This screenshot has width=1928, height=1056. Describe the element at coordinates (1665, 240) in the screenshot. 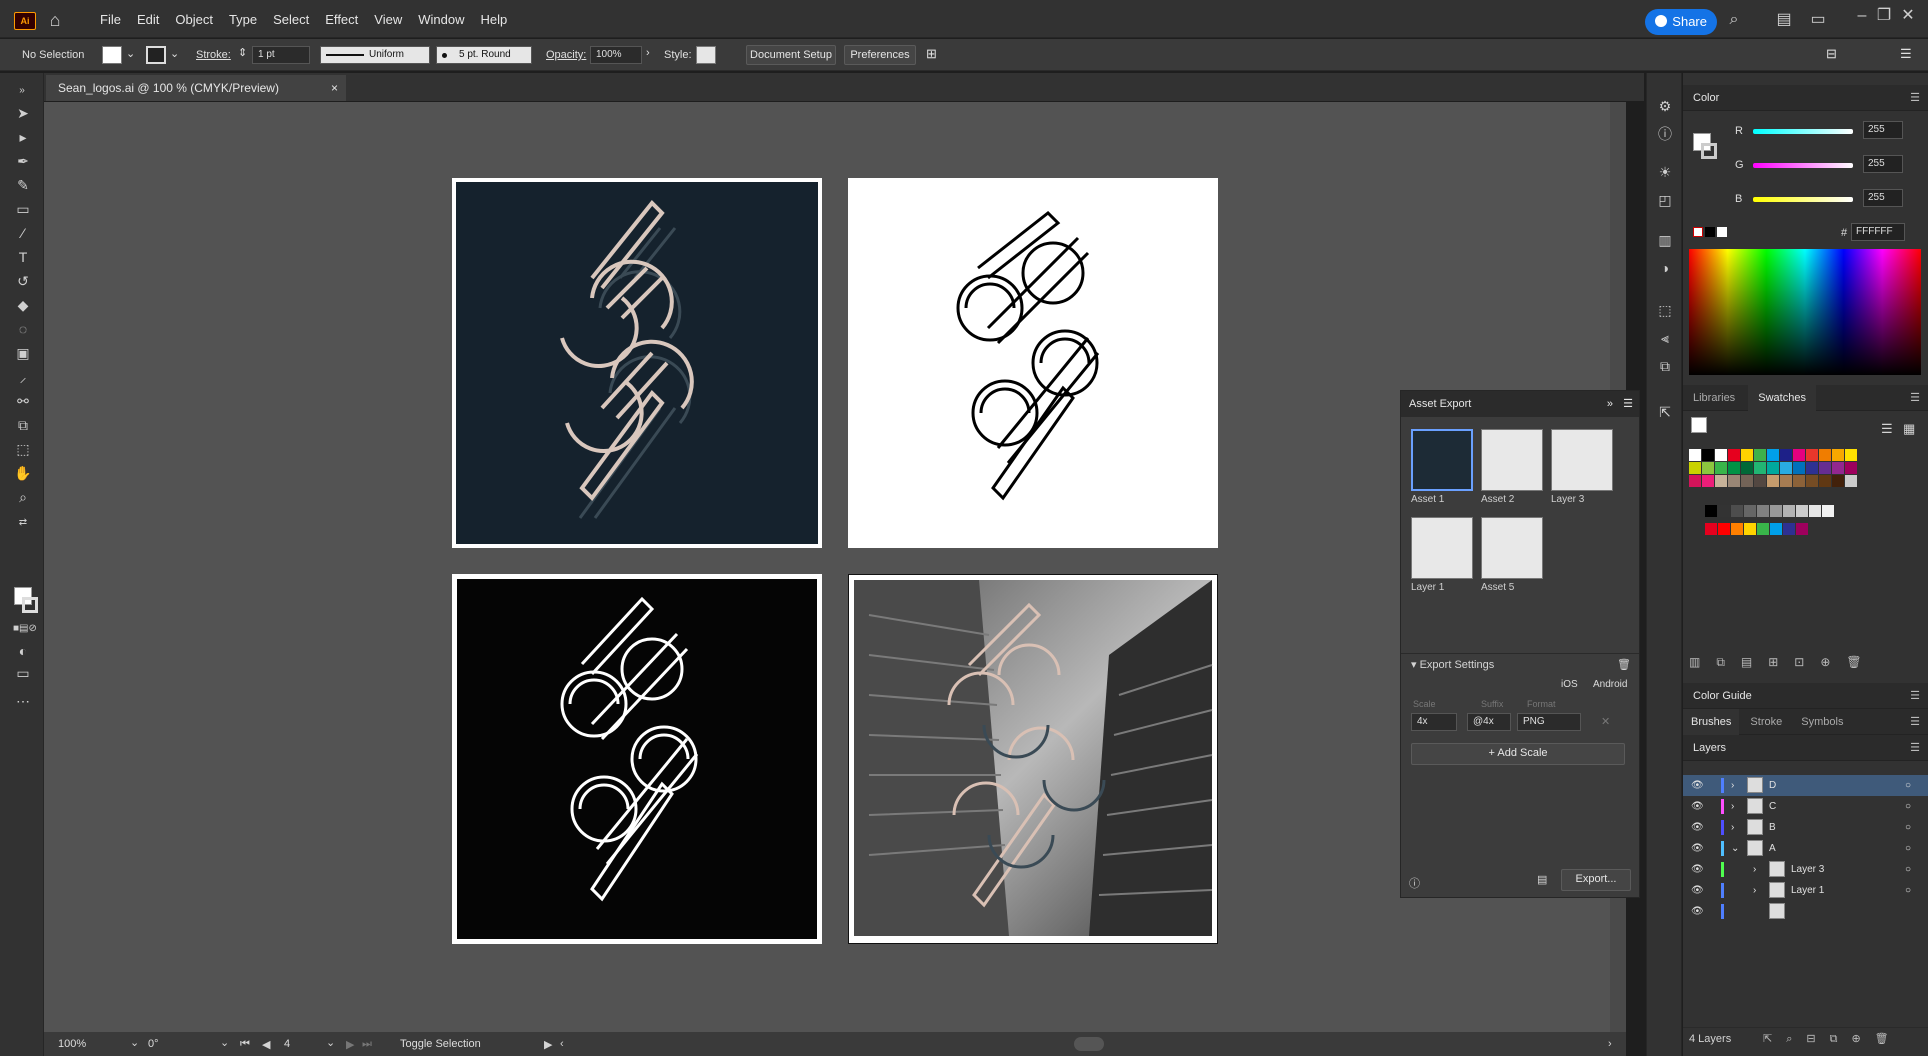

I see `gradient-panel-icon: ▥` at that location.